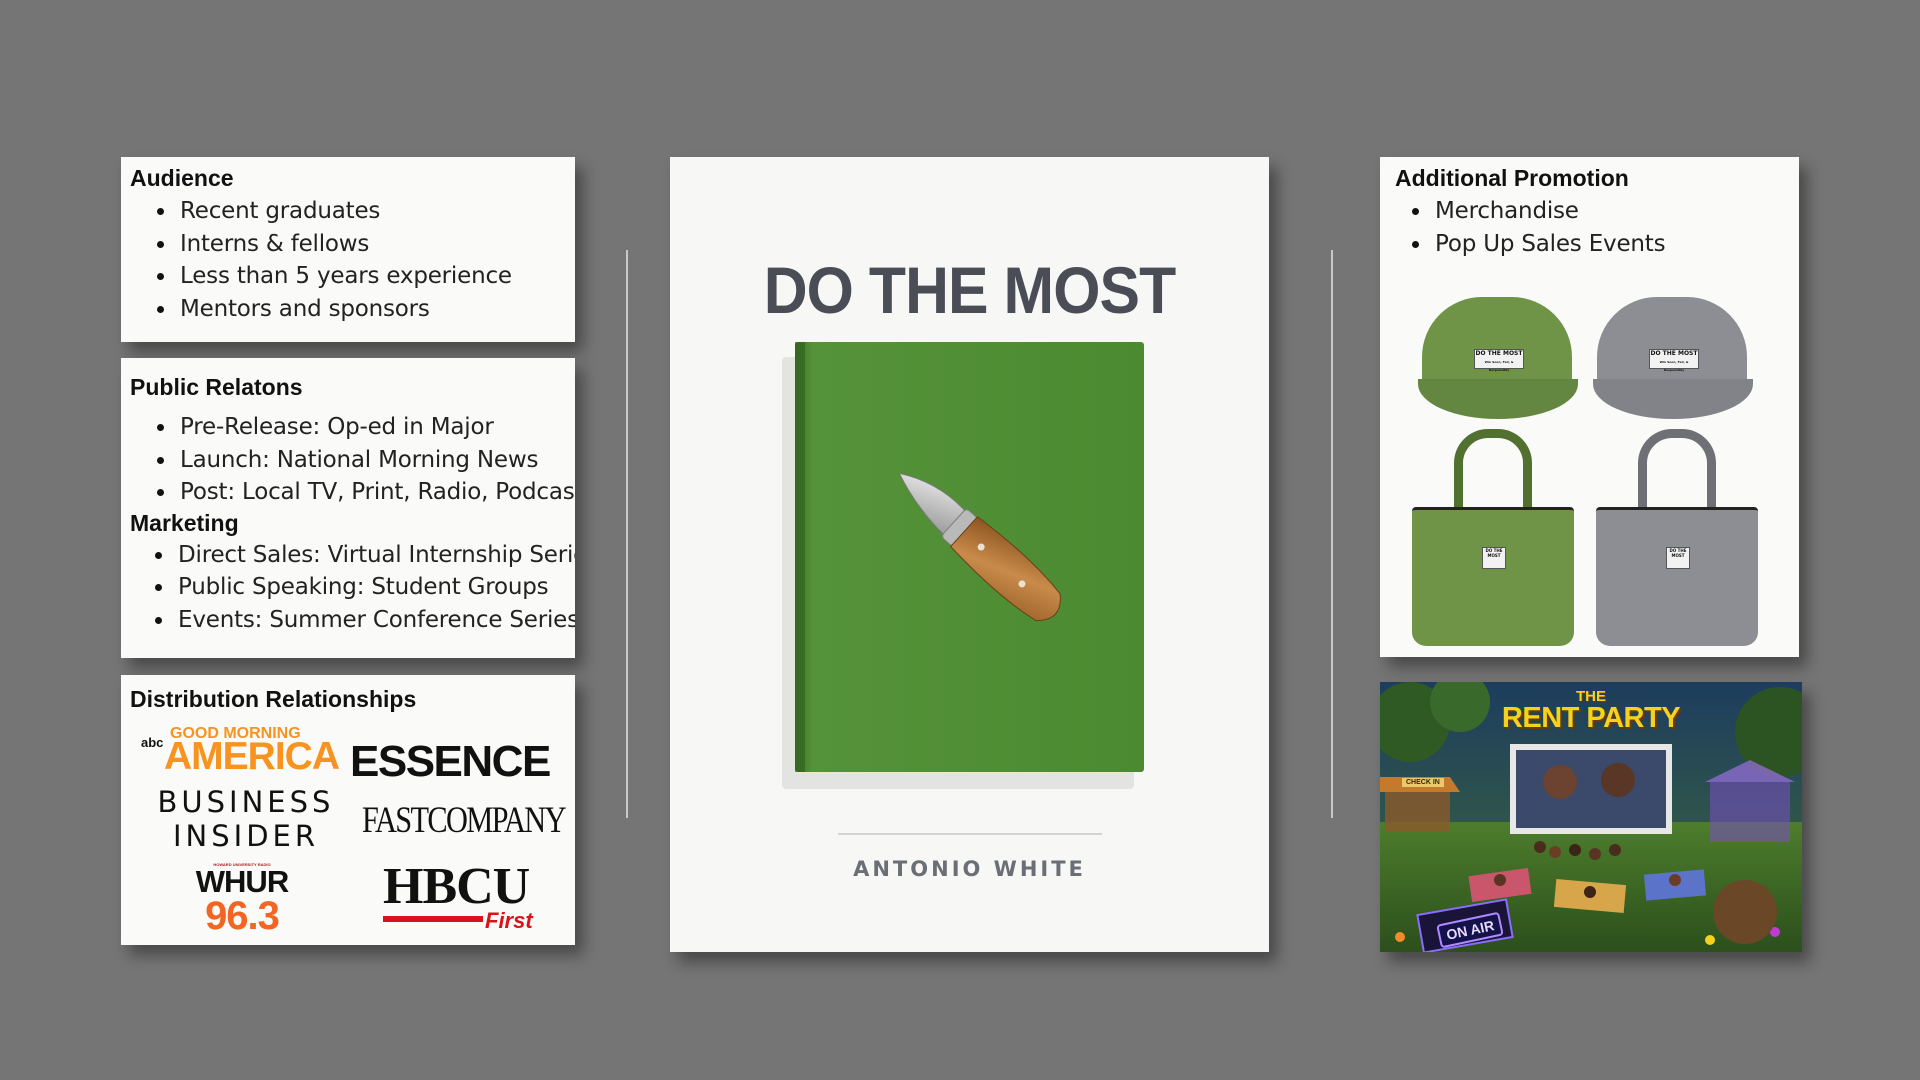  What do you see at coordinates (361, 309) in the screenshot?
I see `list-item: Mentors and sponsors` at bounding box center [361, 309].